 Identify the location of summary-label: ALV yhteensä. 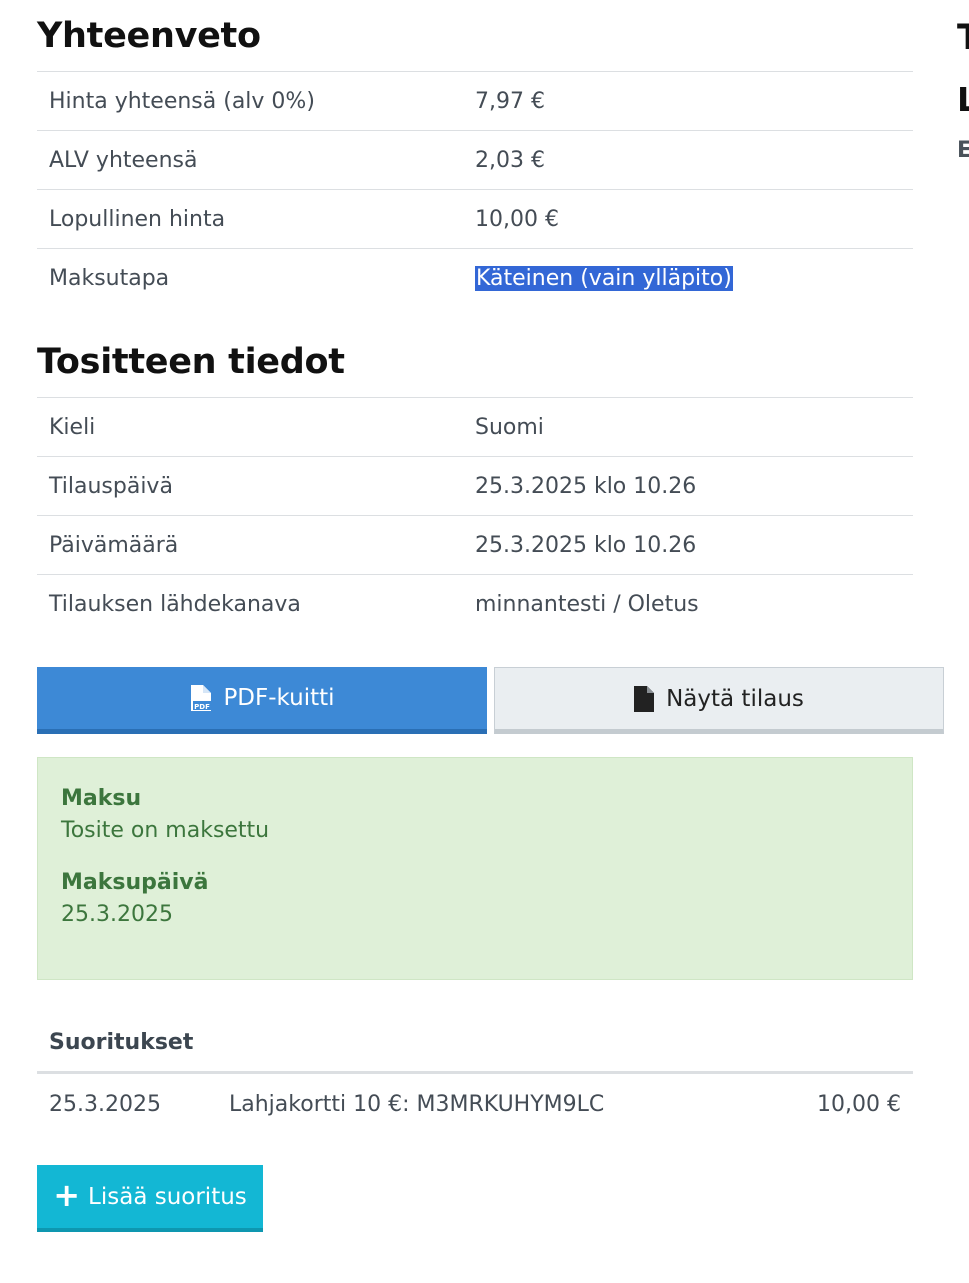
(123, 160).